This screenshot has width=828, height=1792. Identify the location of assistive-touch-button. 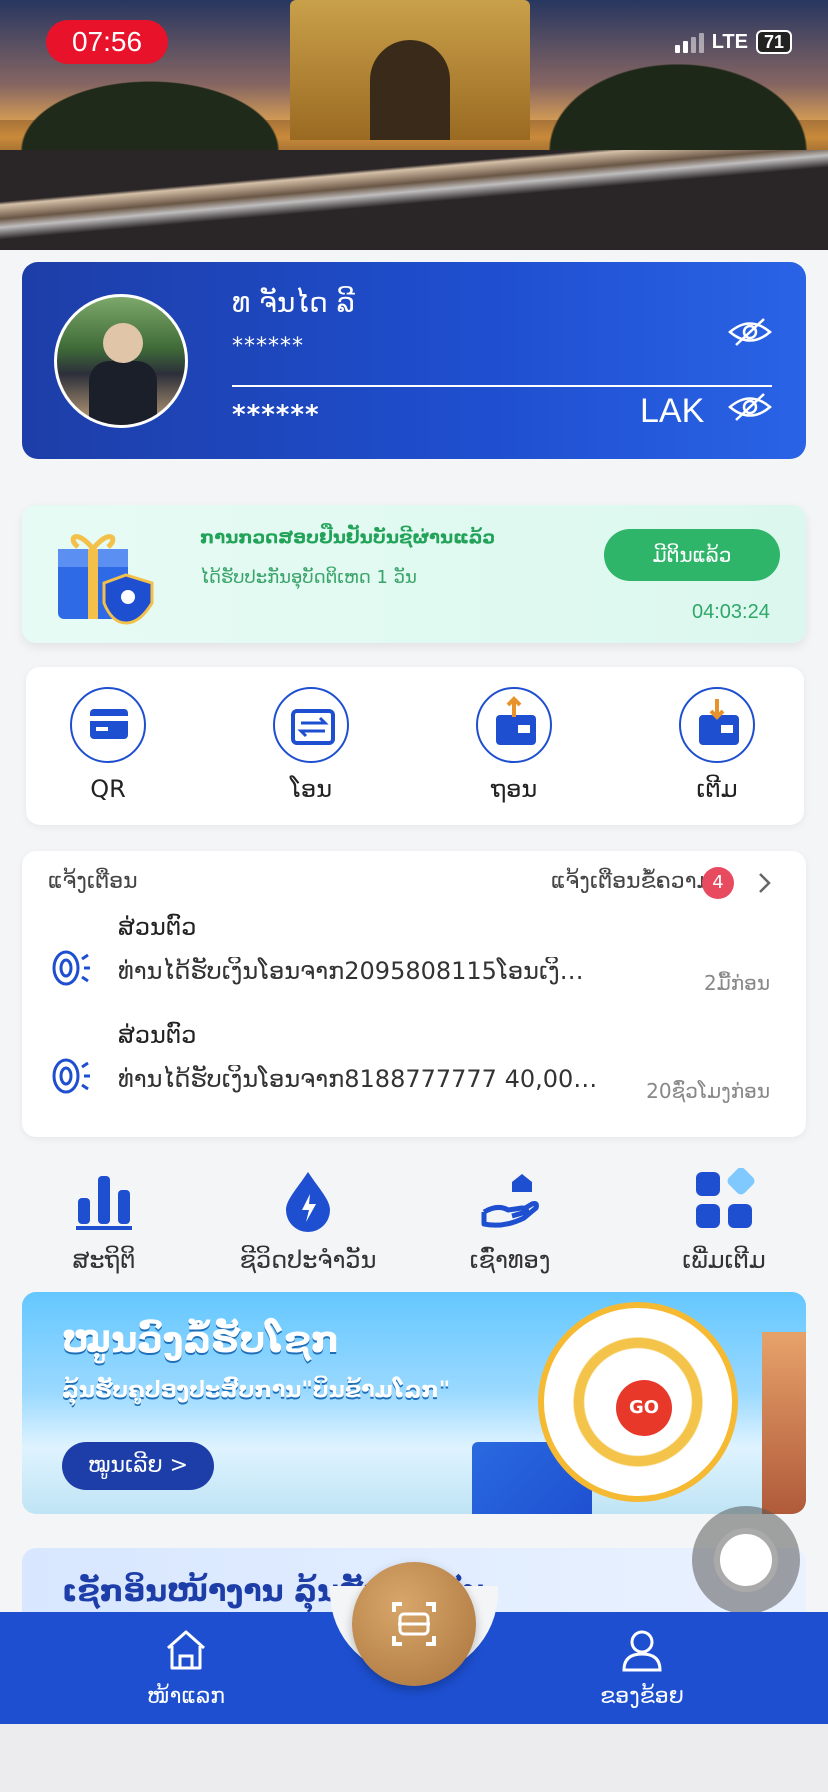
(760, 1560).